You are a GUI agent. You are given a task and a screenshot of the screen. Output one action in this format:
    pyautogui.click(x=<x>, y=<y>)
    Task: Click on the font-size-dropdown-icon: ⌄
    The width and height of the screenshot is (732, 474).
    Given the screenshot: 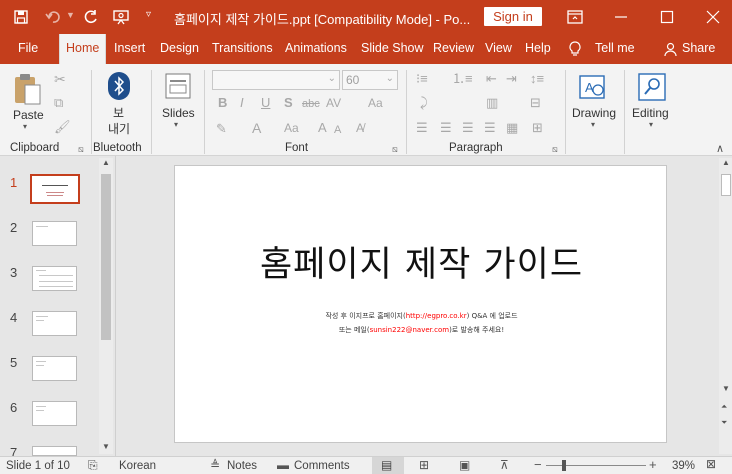 What is the action you would take?
    pyautogui.click(x=390, y=78)
    